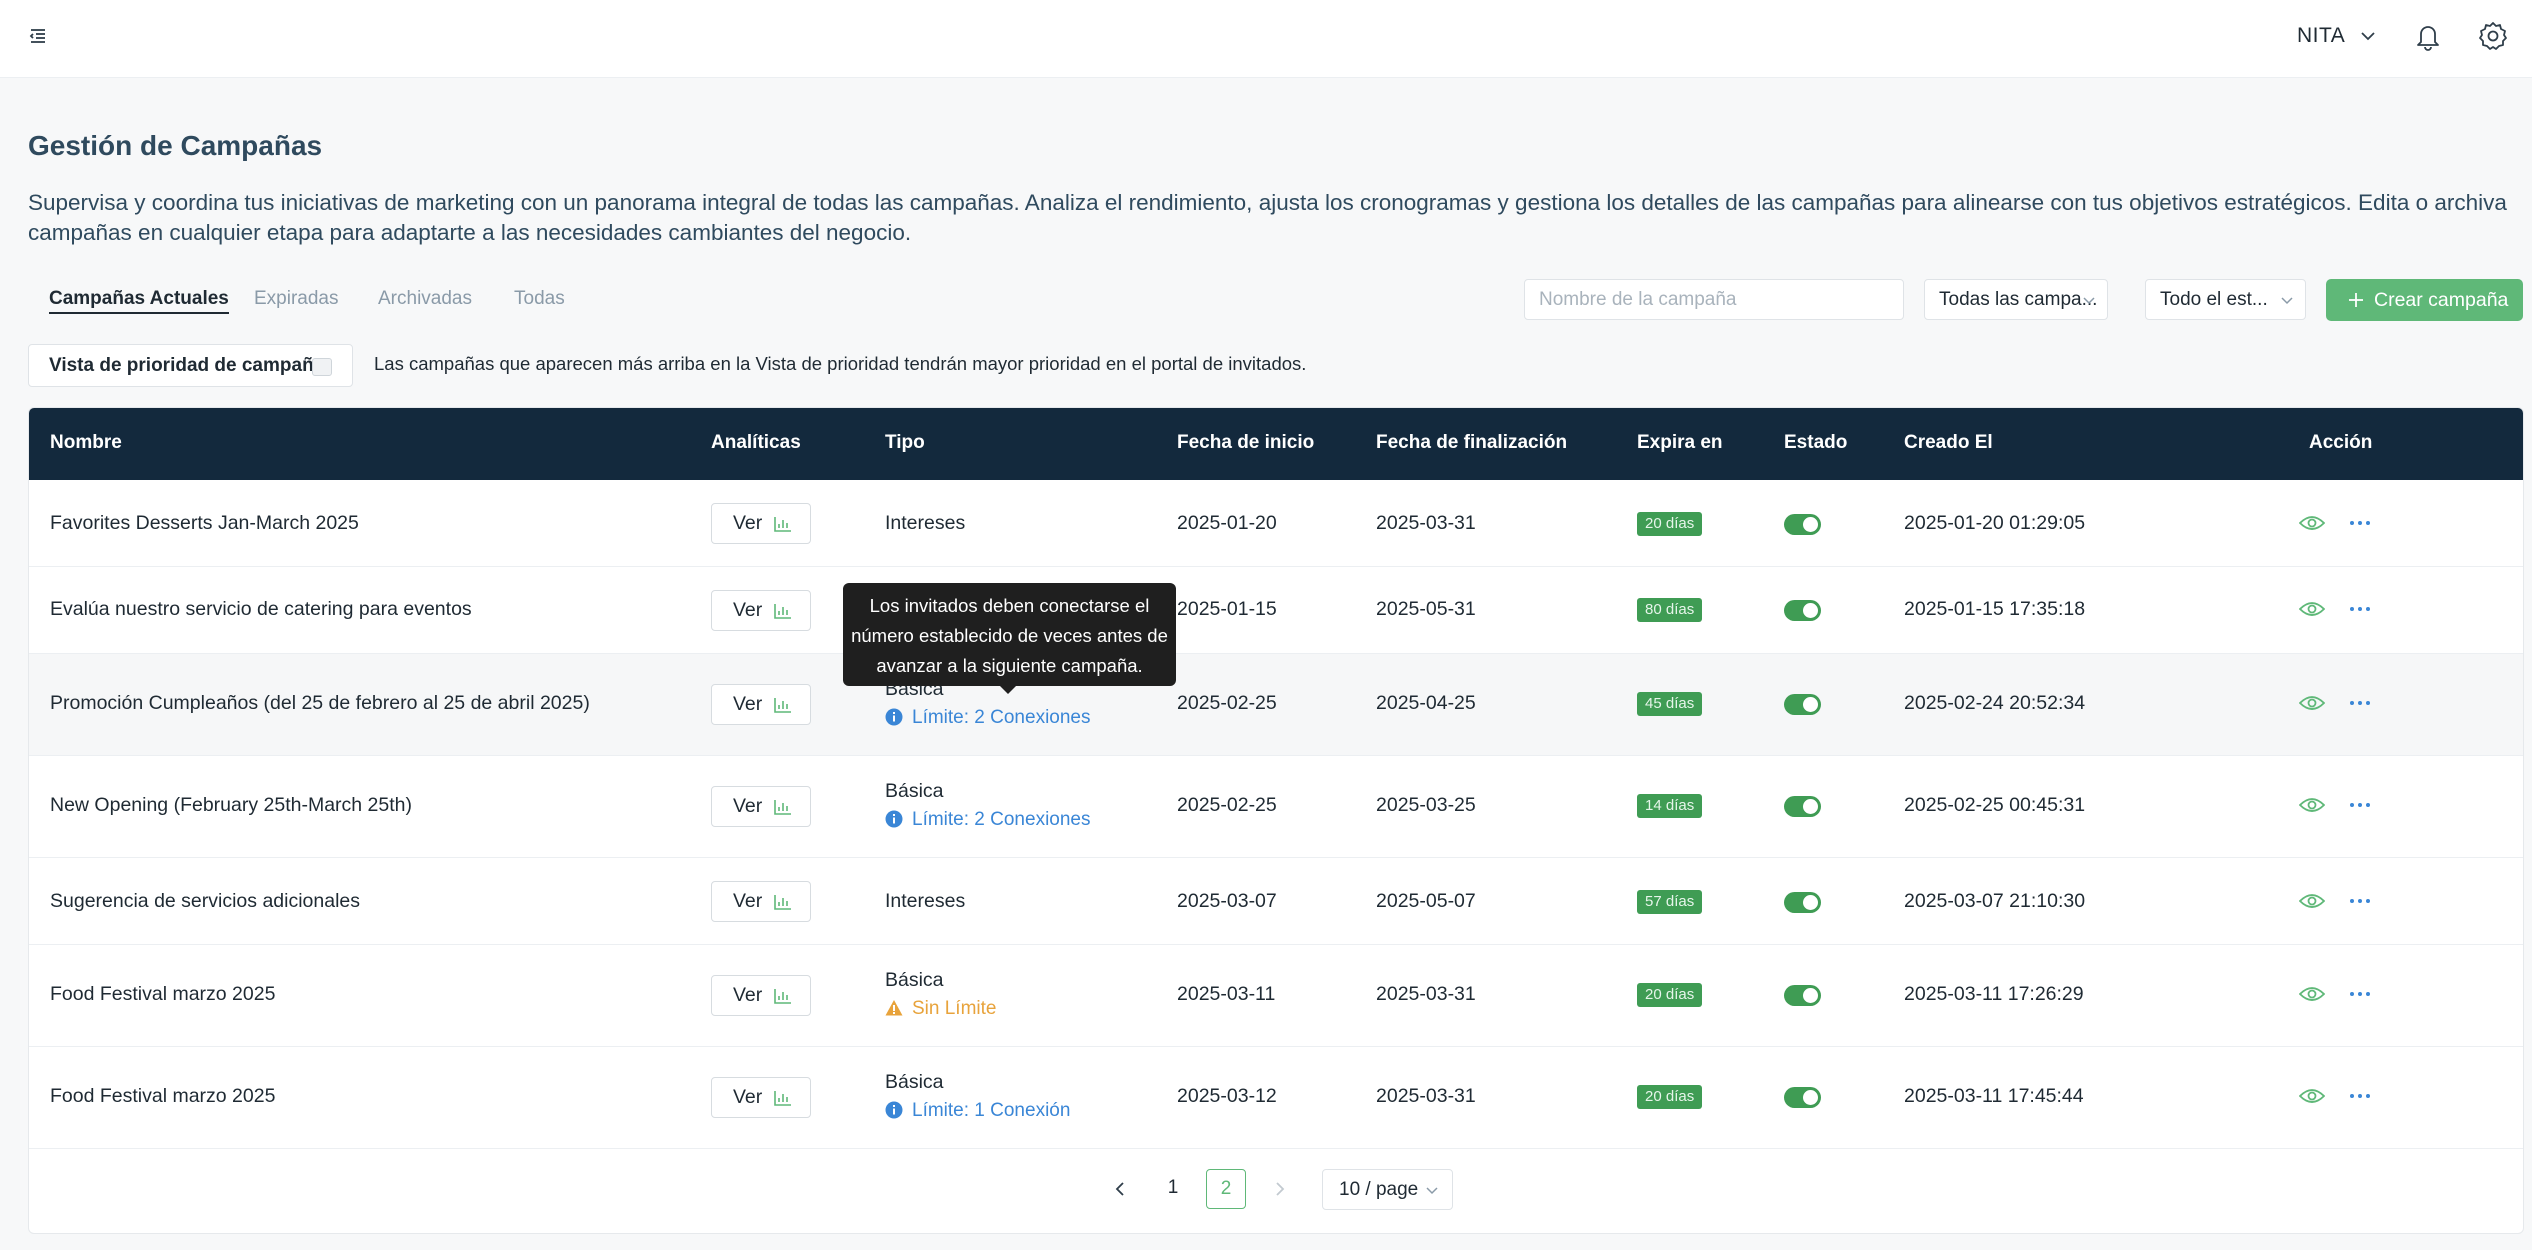 This screenshot has width=2532, height=1250. What do you see at coordinates (1173, 1189) in the screenshot?
I see `page-1: 1` at bounding box center [1173, 1189].